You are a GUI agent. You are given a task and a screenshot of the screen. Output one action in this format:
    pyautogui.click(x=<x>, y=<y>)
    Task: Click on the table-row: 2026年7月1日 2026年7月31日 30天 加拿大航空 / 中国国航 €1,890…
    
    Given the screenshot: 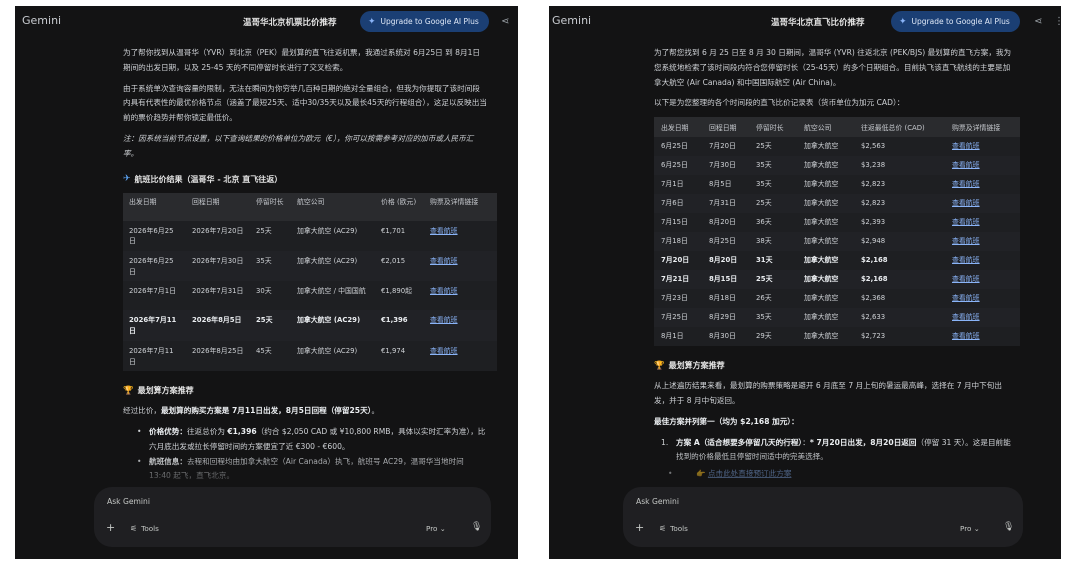 What is the action you would take?
    pyautogui.click(x=310, y=296)
    